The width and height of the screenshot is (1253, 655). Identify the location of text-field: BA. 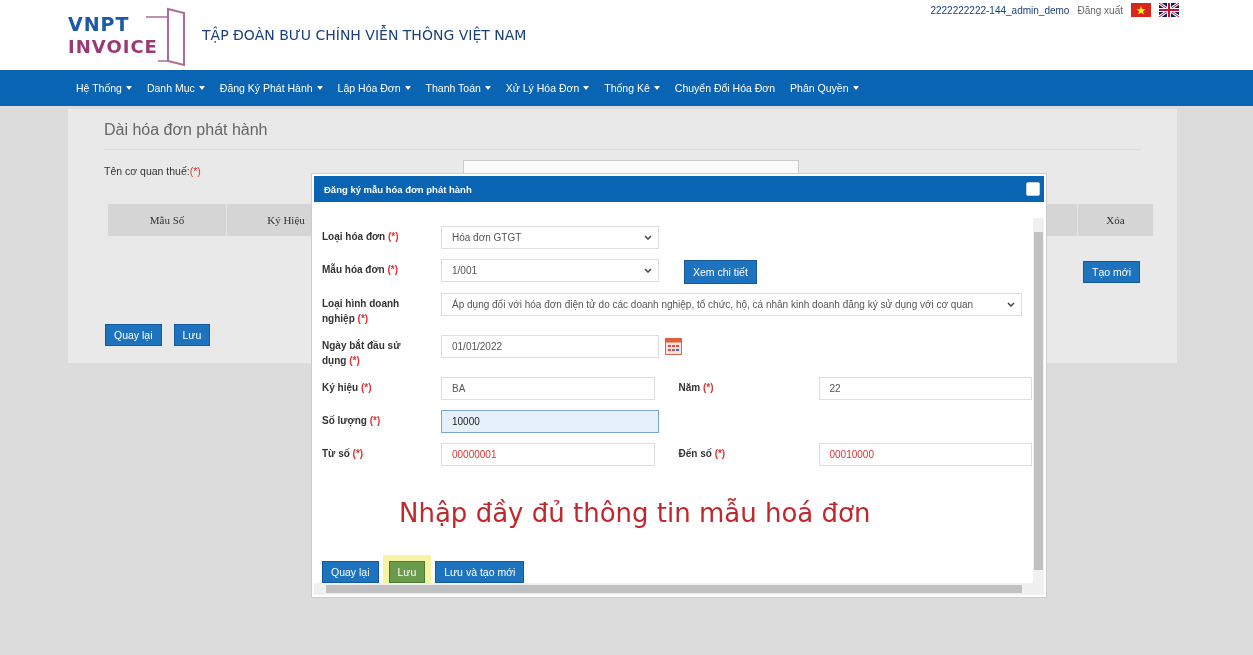
(548, 388).